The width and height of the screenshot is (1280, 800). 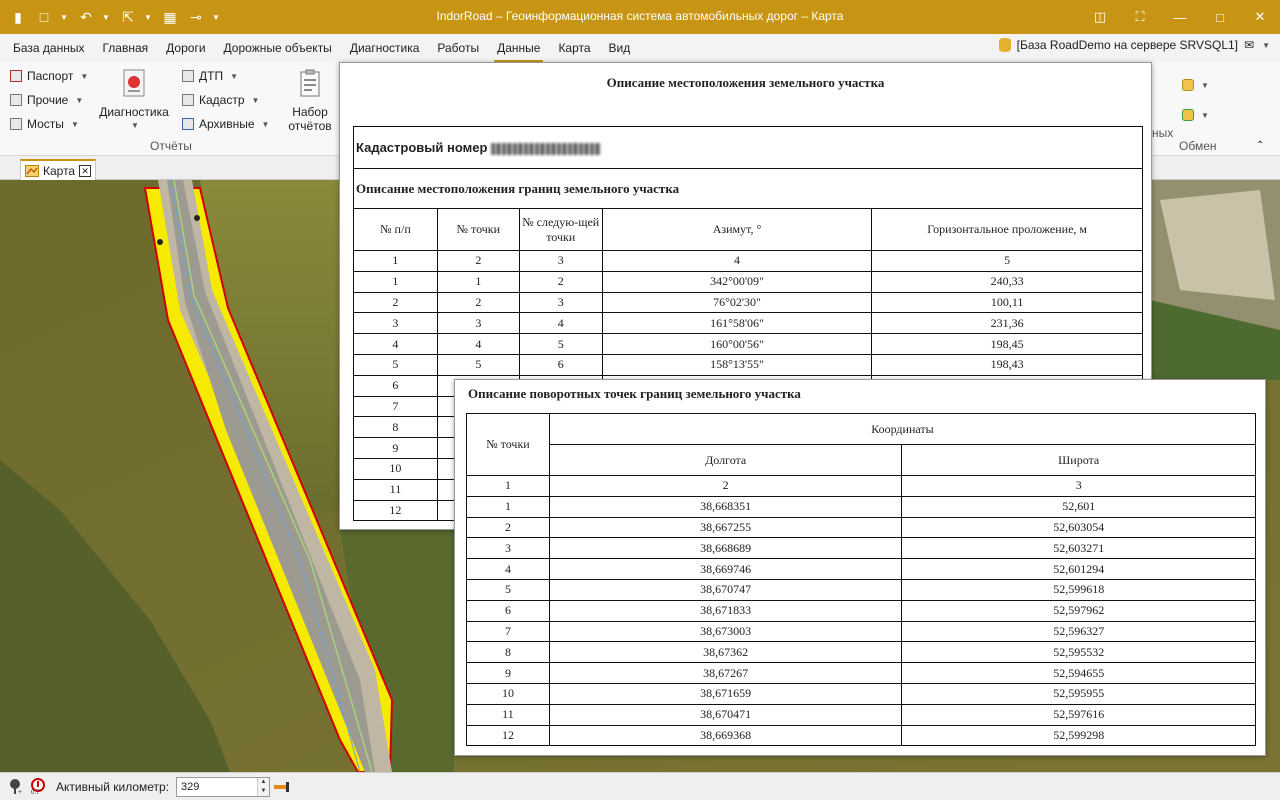 I want to click on group-label-reports: Отчёты, so click(x=171, y=146).